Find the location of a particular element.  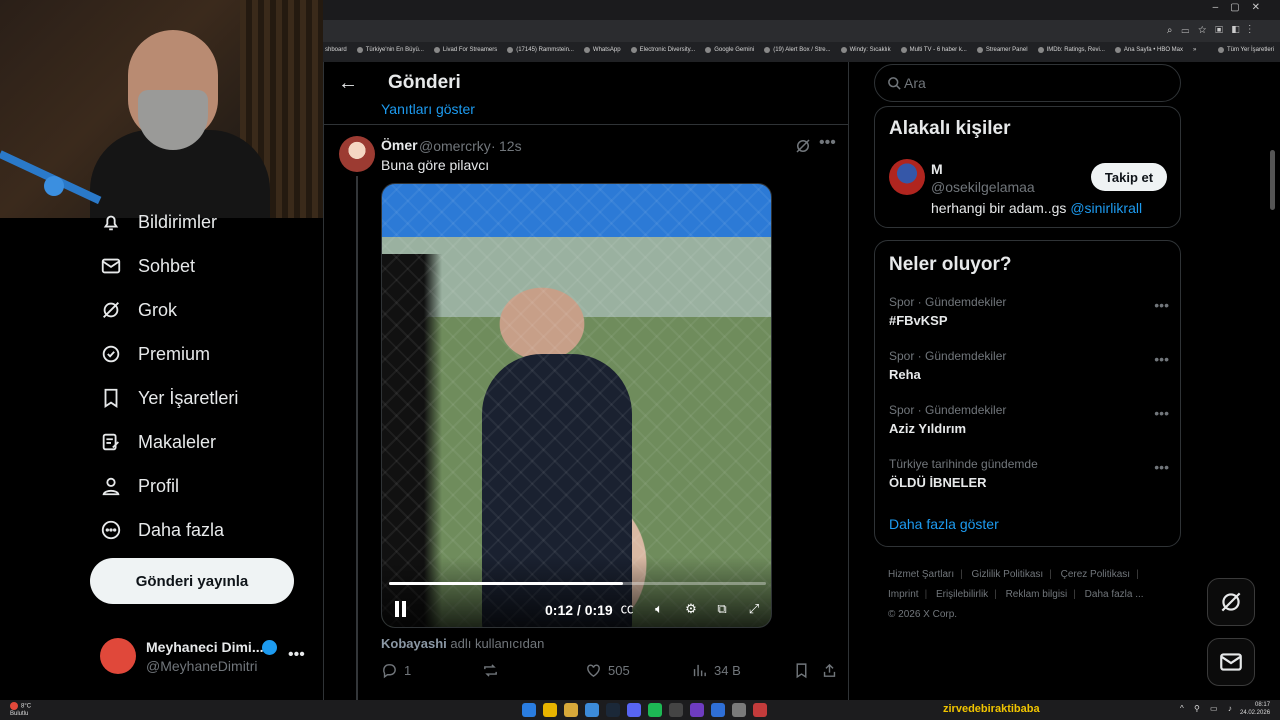

settings-gear-icon: ⚙ is located at coordinates (691, 609).